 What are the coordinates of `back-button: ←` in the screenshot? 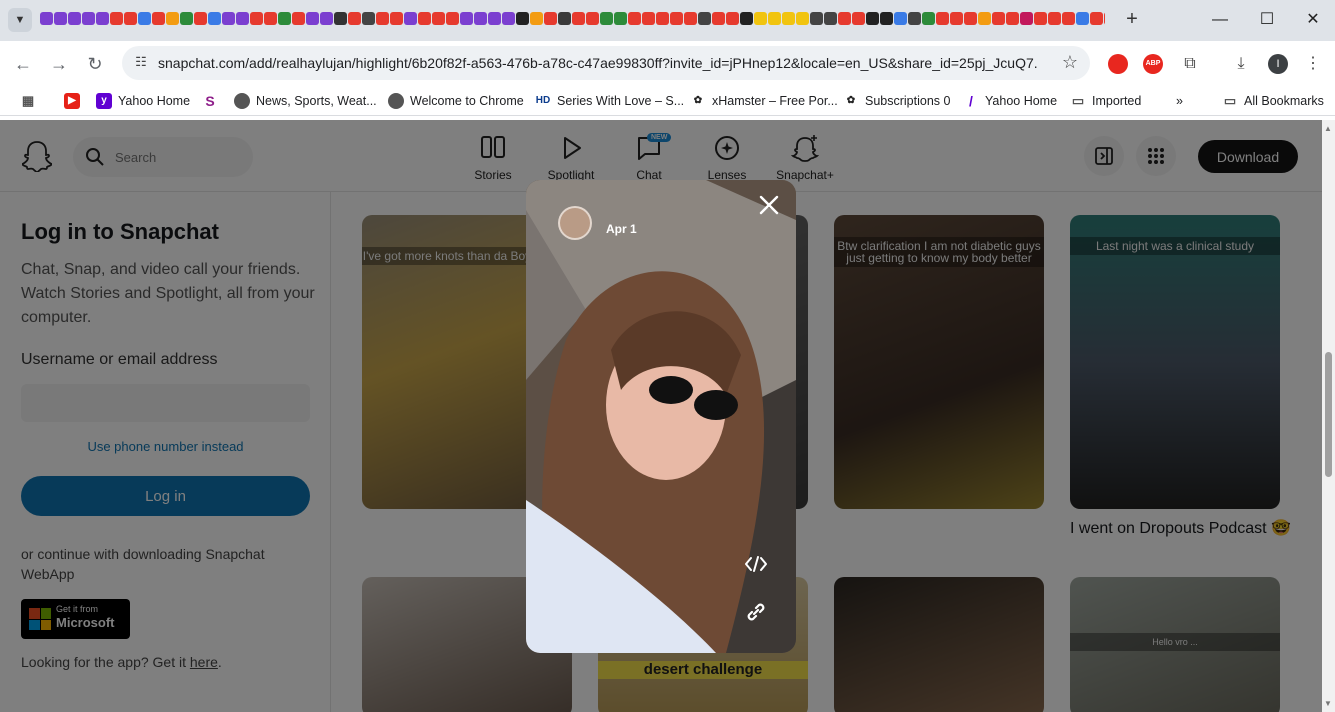 It's located at (23, 64).